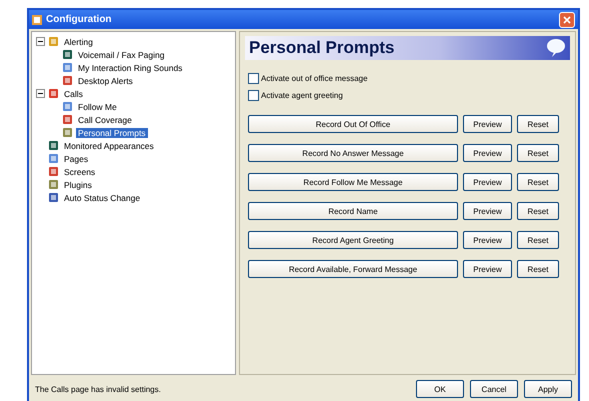  Describe the element at coordinates (440, 389) in the screenshot. I see `dialog-button: OK` at that location.